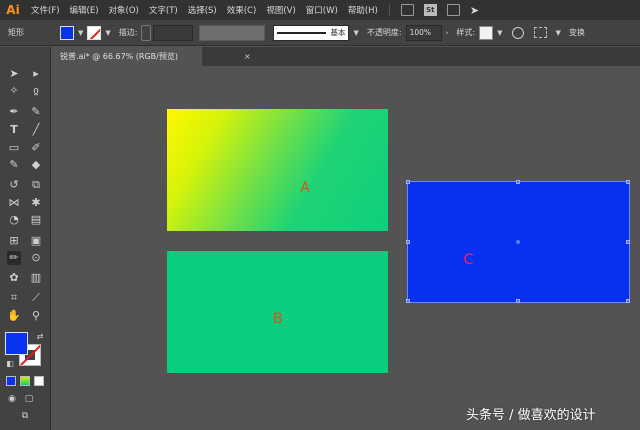  What do you see at coordinates (45, 10) in the screenshot?
I see `menu-file: 文件(F)` at bounding box center [45, 10].